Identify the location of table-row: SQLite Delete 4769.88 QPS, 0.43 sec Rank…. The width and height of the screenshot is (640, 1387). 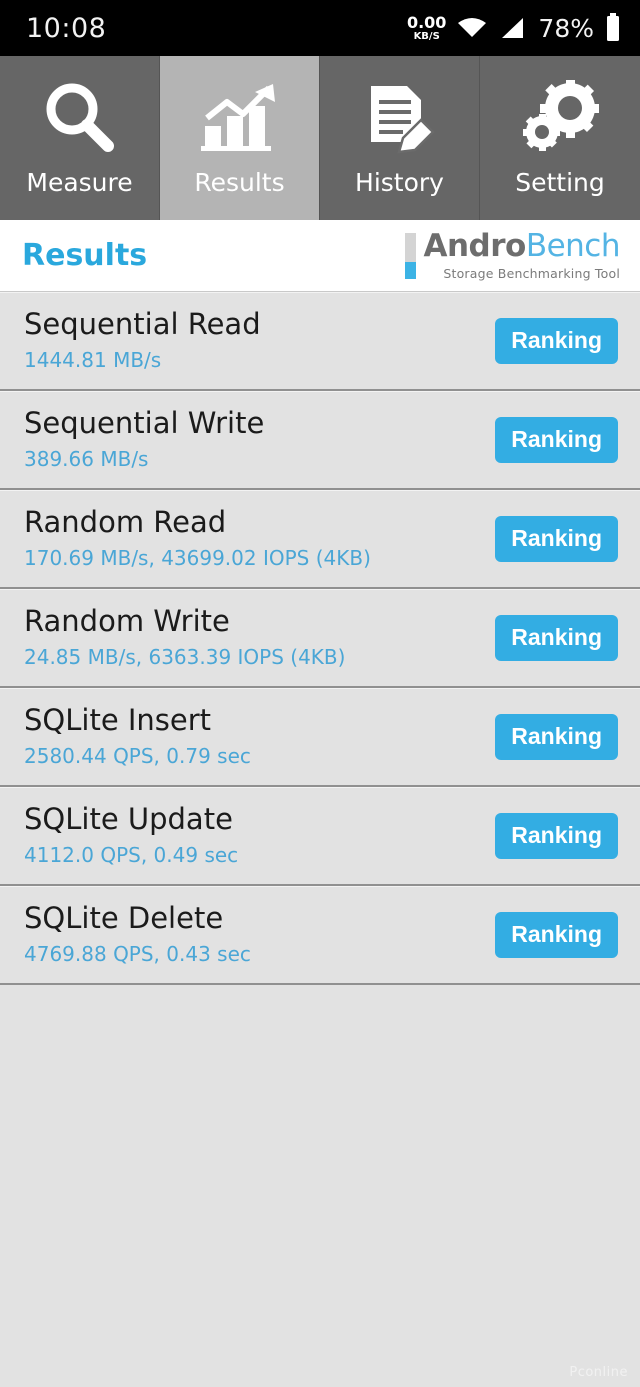
(320, 935).